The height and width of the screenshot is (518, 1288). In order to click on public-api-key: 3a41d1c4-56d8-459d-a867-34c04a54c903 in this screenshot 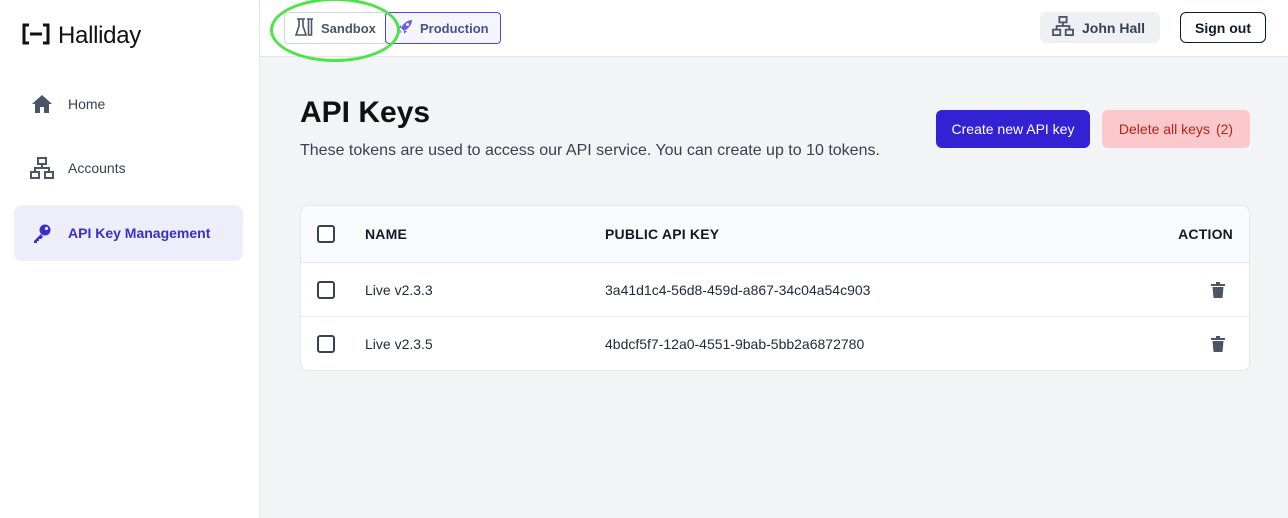, I will do `click(738, 289)`.